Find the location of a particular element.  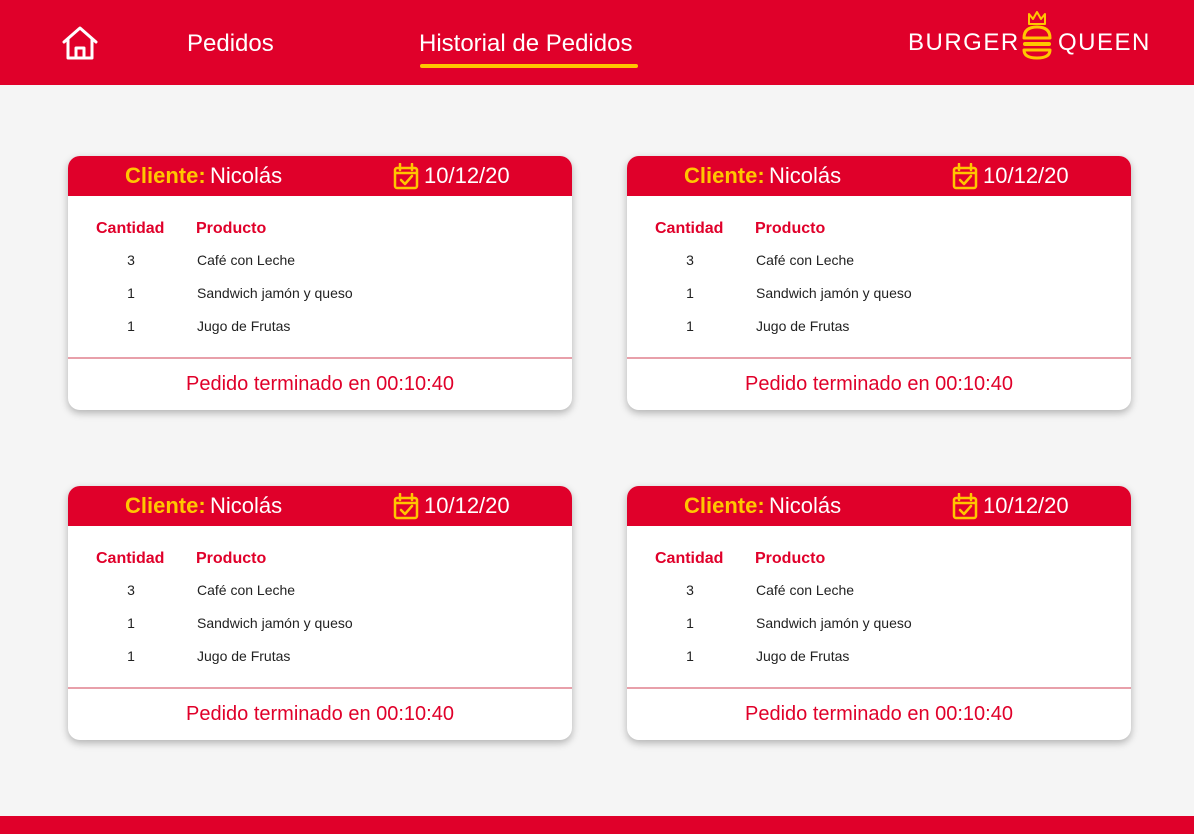

home-icon is located at coordinates (80, 43).